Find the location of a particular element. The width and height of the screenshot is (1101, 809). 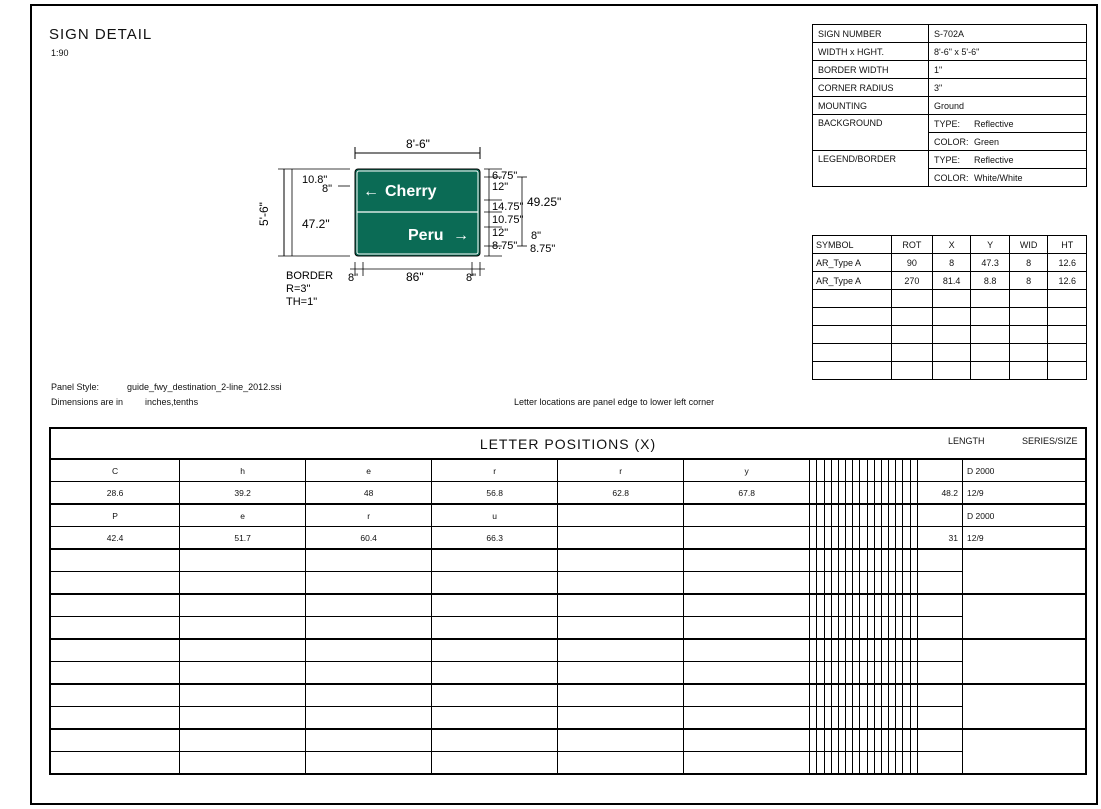

series-cell is located at coordinates (1024, 740).